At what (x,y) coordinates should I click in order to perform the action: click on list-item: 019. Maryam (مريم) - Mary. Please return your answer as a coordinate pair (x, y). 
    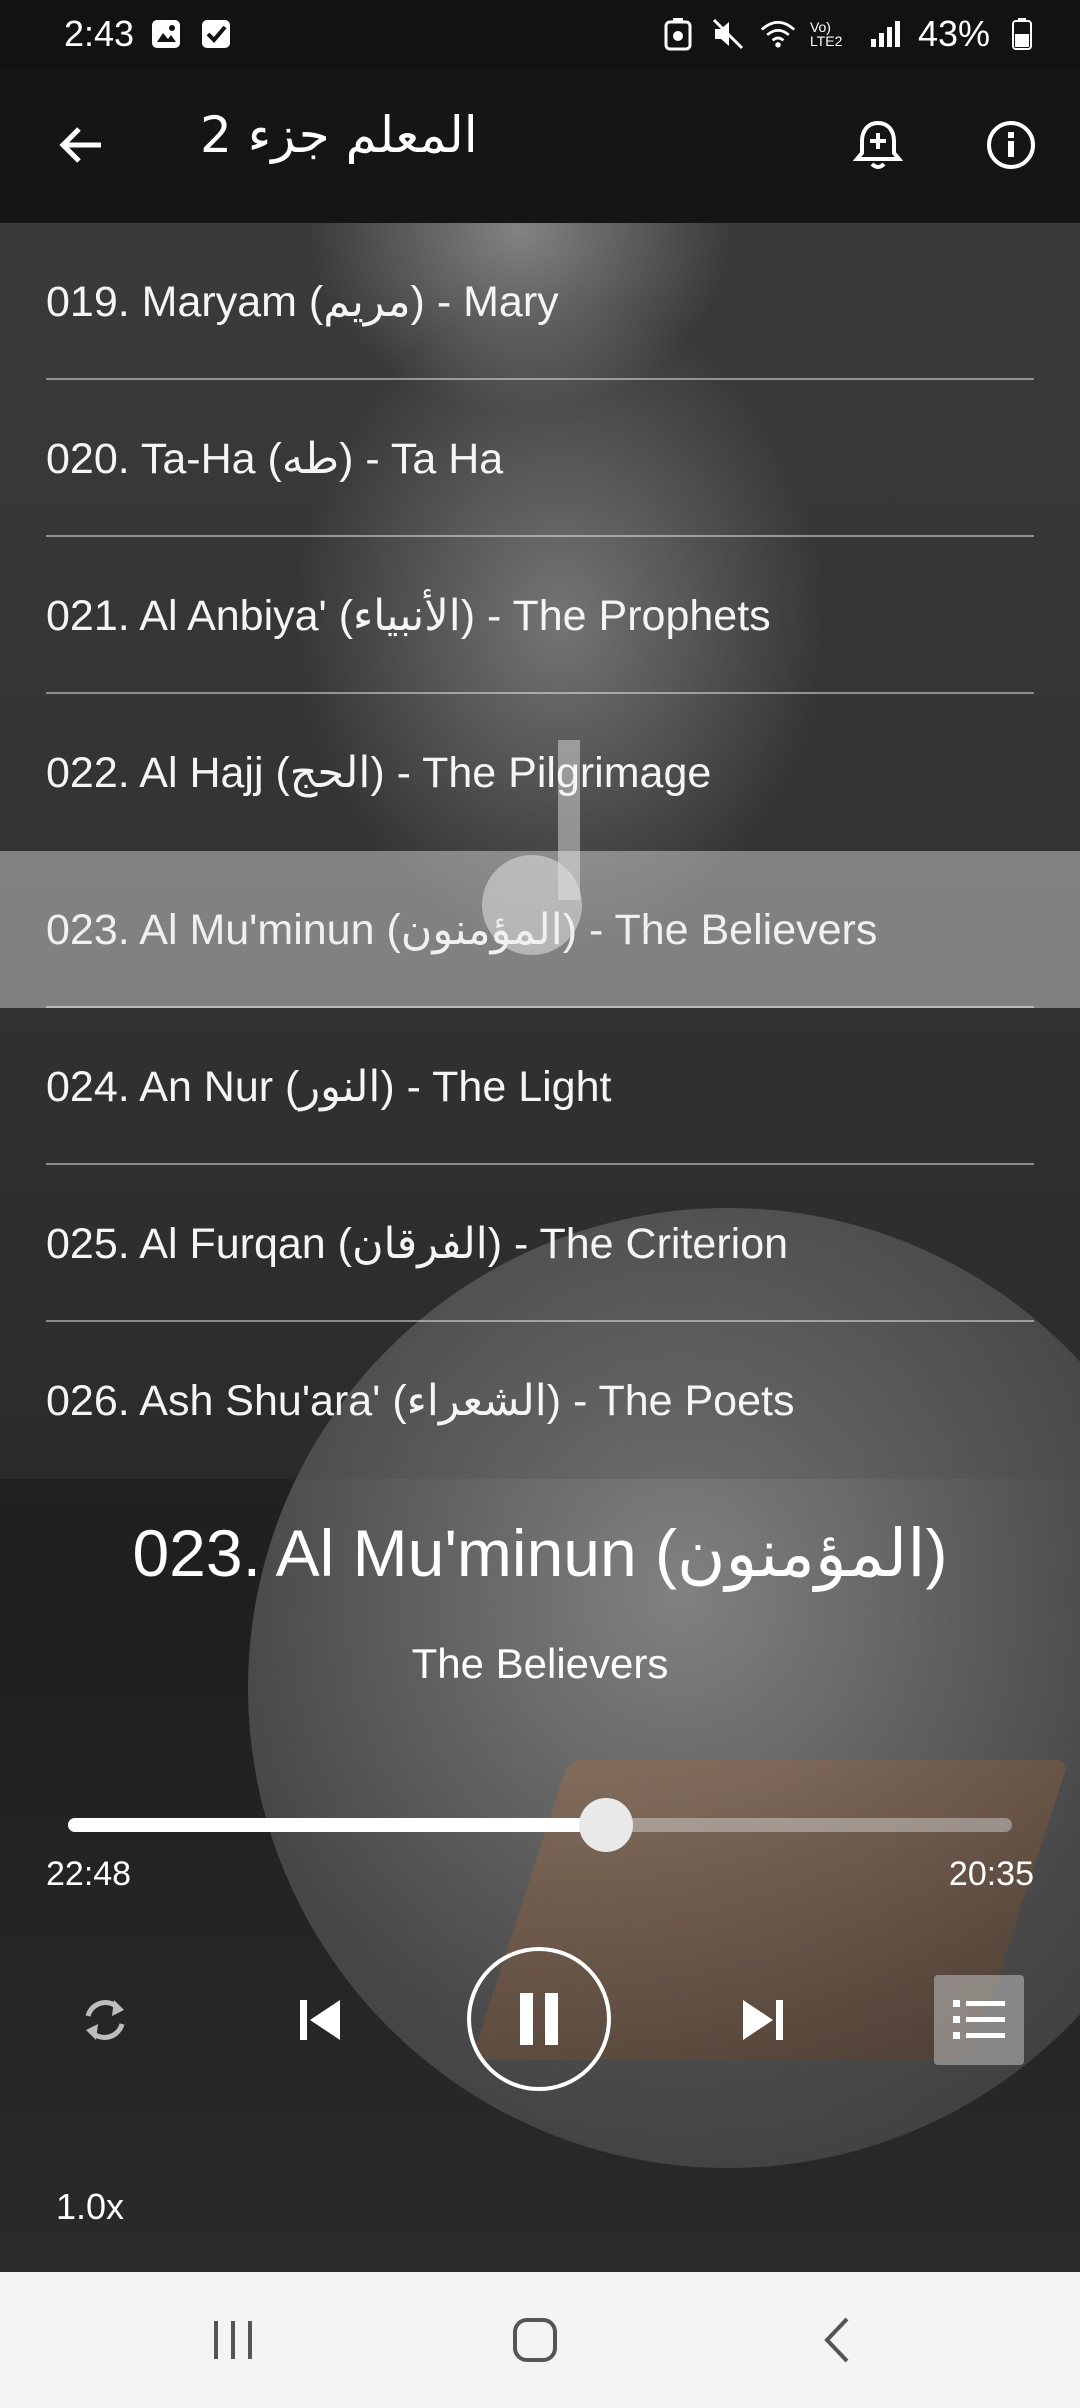
    Looking at the image, I should click on (540, 301).